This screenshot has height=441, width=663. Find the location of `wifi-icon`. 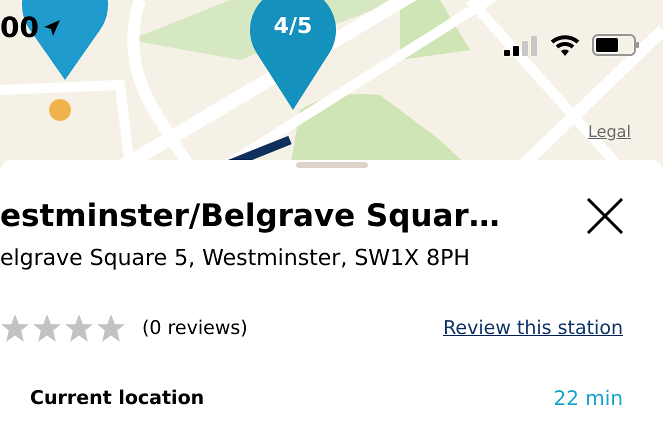

wifi-icon is located at coordinates (565, 45).